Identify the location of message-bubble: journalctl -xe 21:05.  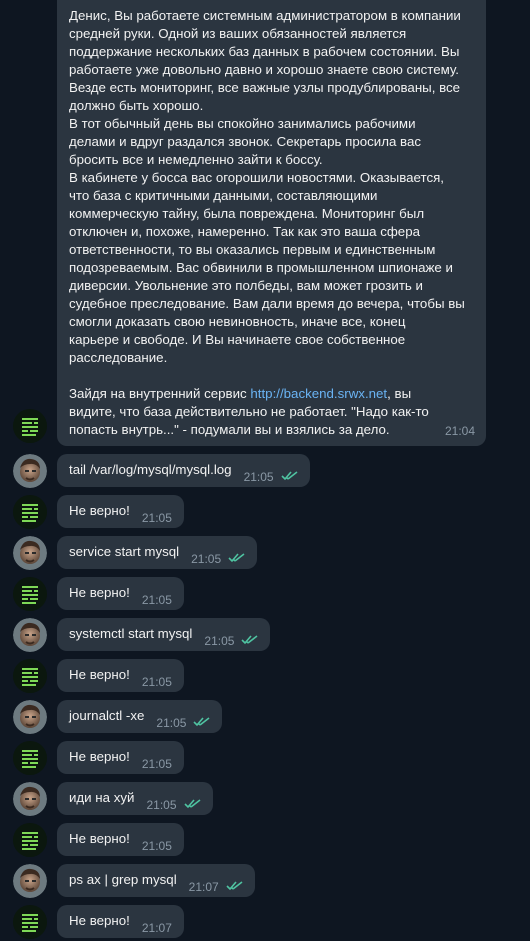
(140, 716).